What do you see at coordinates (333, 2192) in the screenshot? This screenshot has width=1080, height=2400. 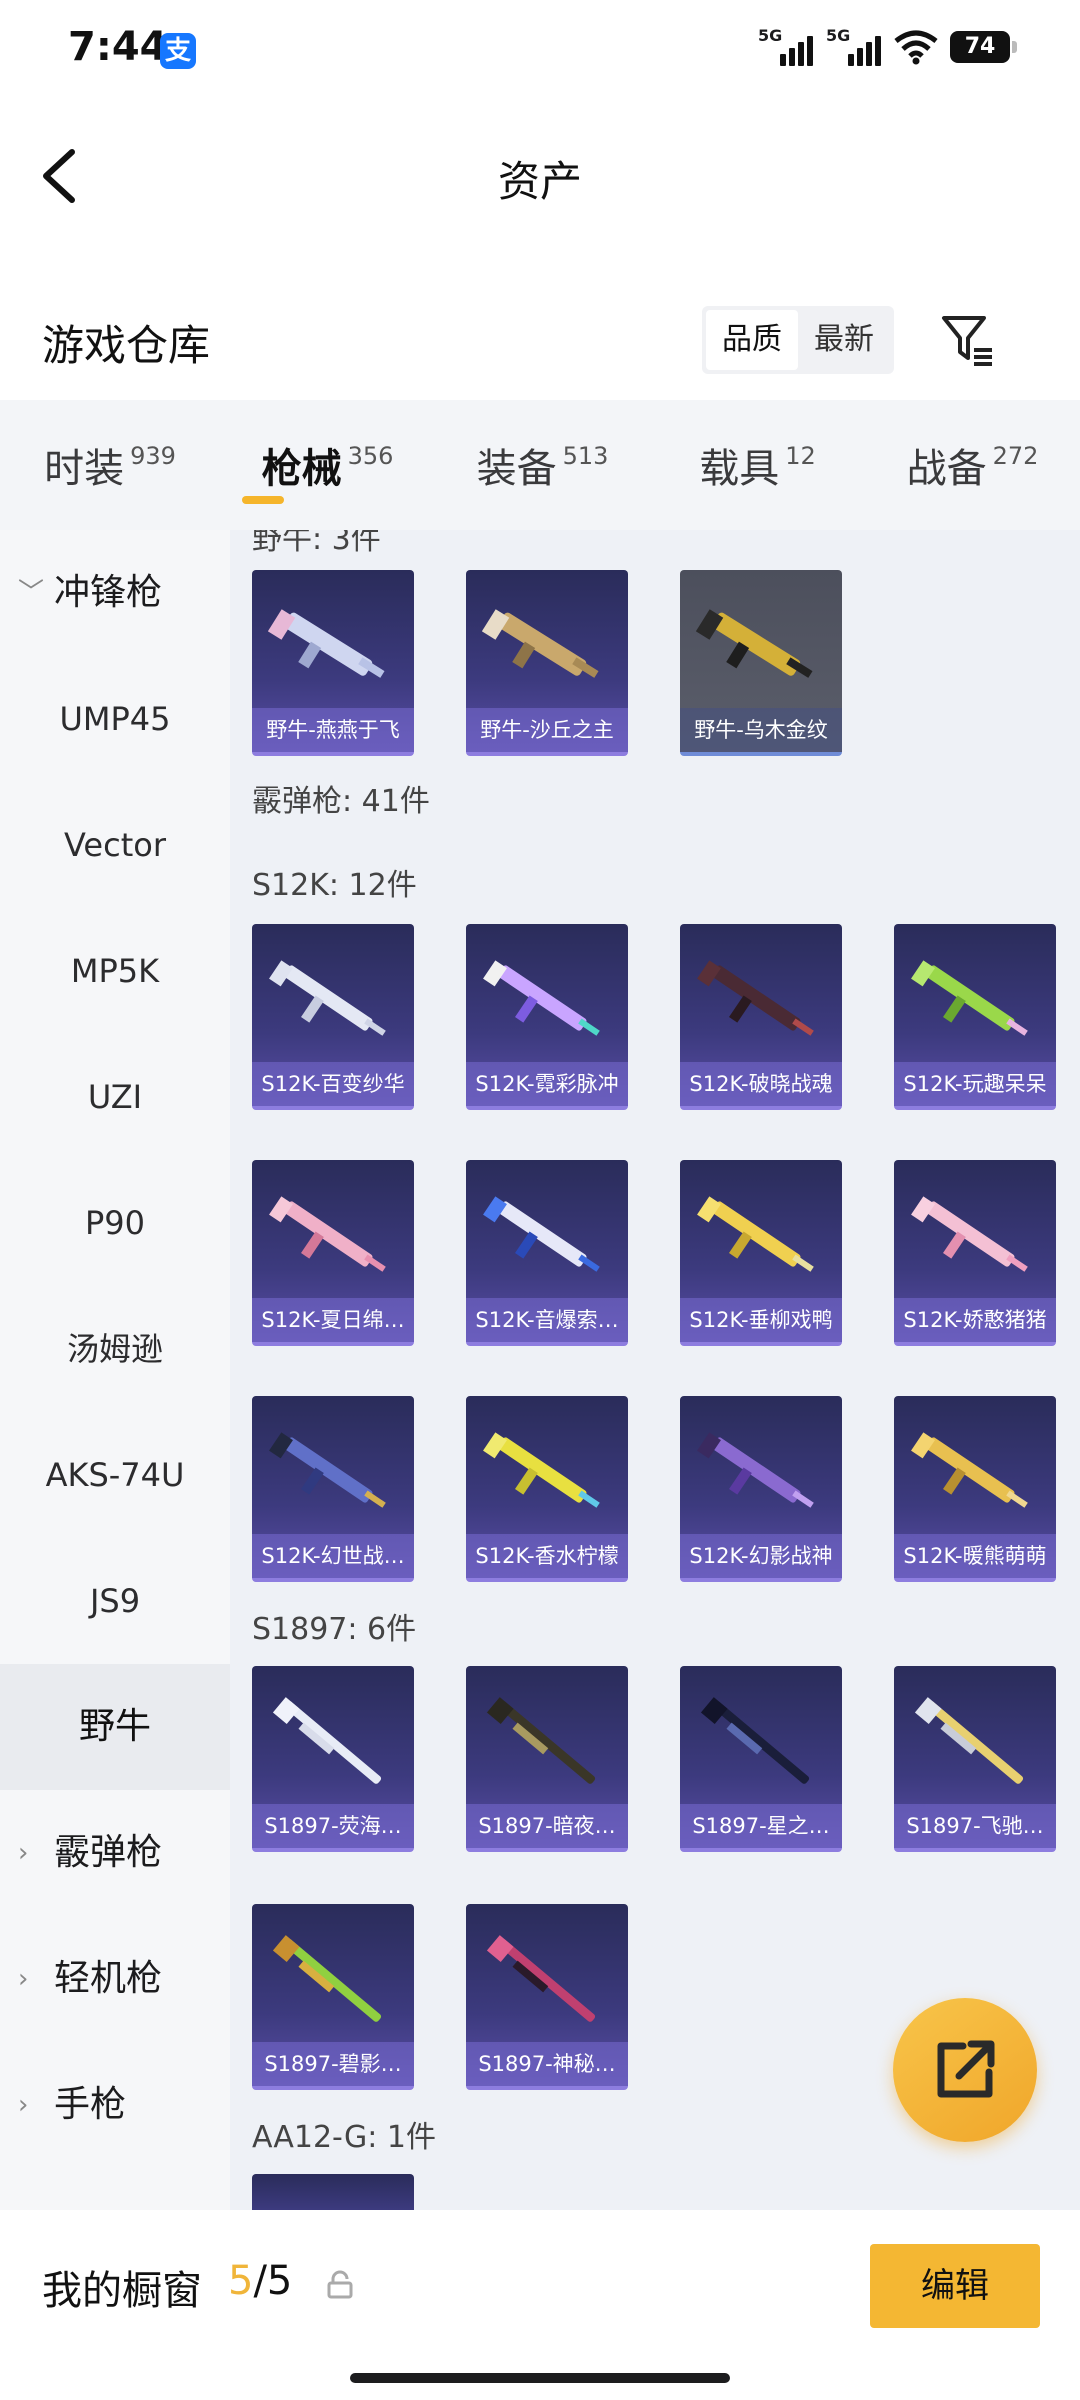 I see `item-card` at bounding box center [333, 2192].